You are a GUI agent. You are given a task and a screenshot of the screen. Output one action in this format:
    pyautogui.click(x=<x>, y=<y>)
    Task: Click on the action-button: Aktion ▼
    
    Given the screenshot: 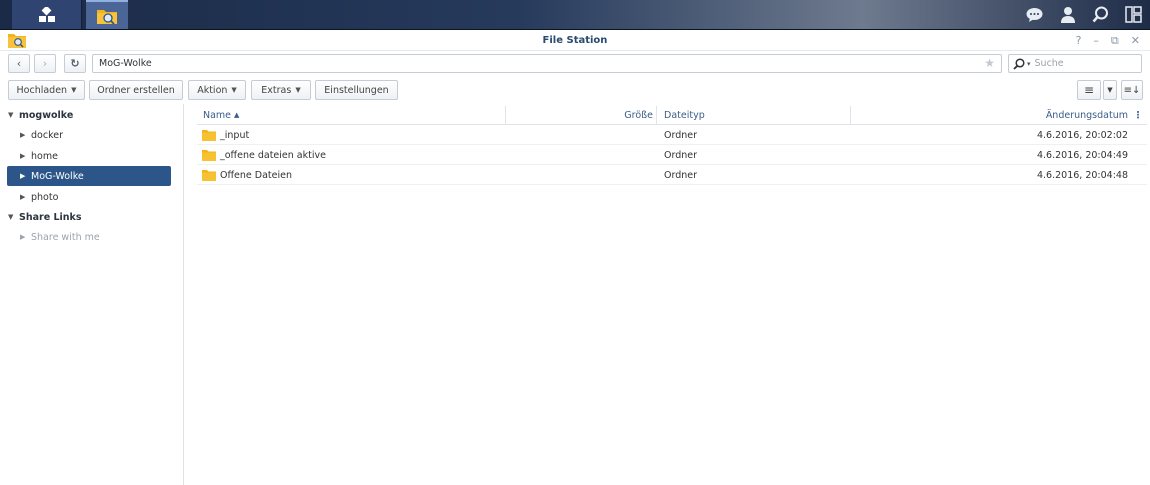 What is the action you would take?
    pyautogui.click(x=217, y=90)
    